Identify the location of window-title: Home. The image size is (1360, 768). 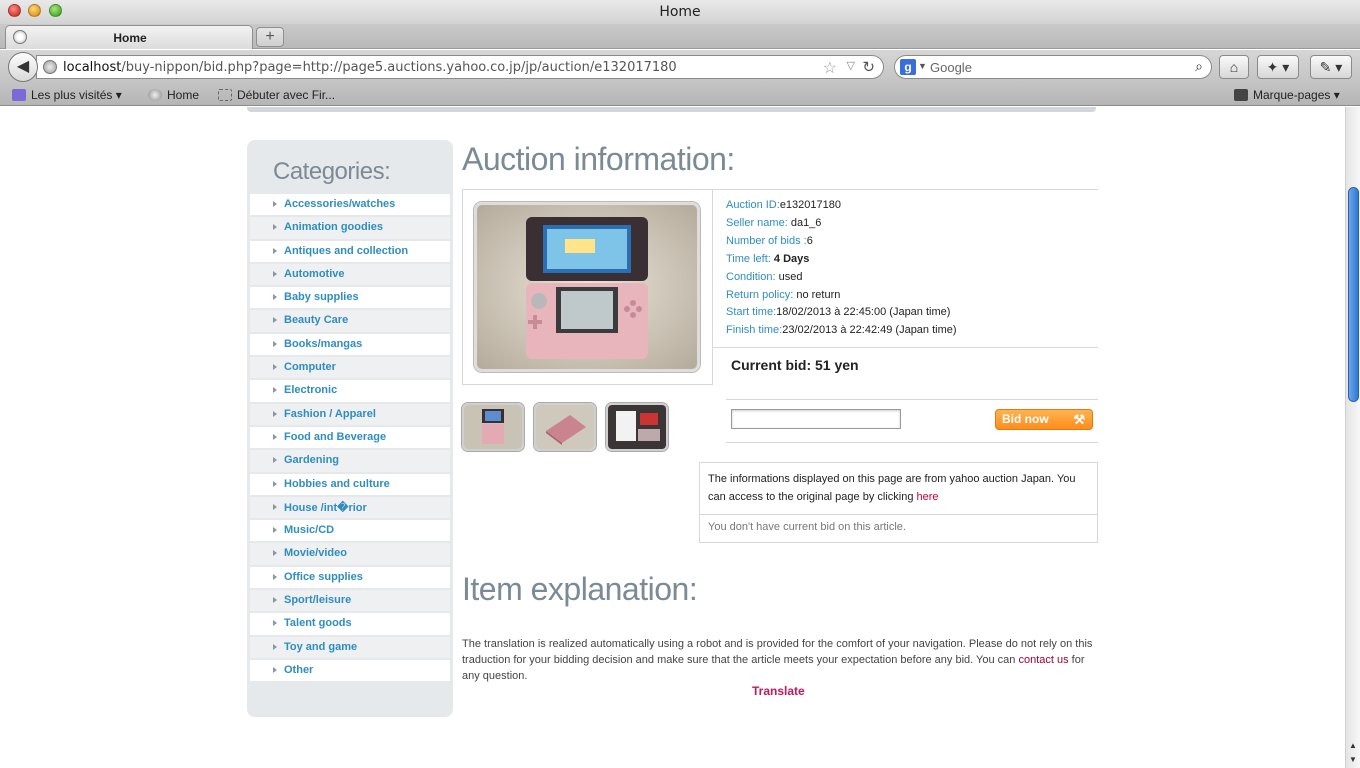
(680, 12).